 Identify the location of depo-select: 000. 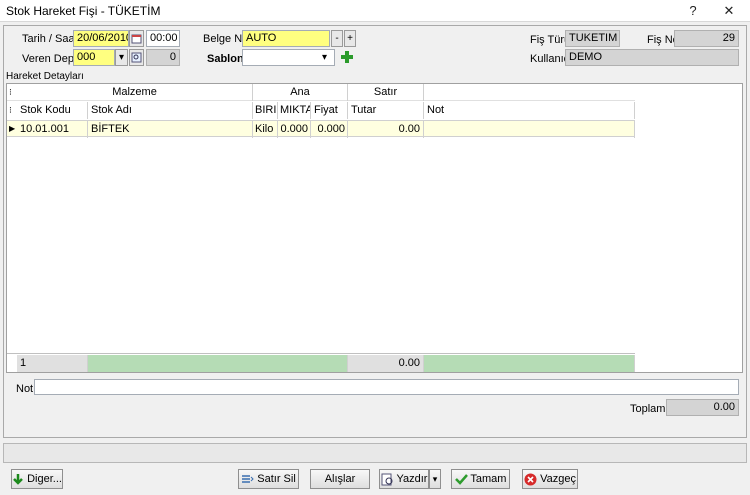
(94, 57).